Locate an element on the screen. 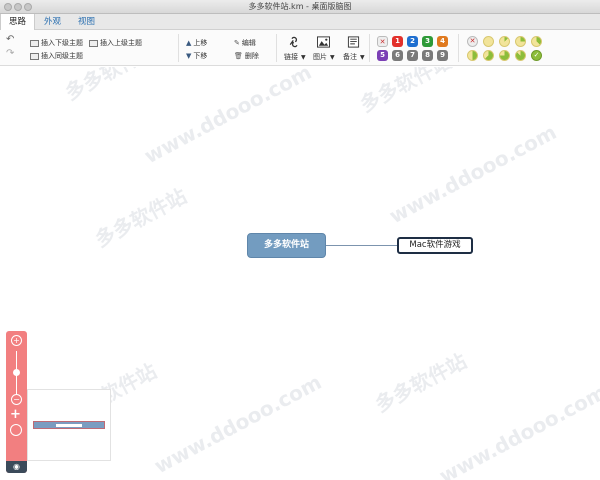 This screenshot has width=600, height=480. insert-parent-icon is located at coordinates (93, 43).